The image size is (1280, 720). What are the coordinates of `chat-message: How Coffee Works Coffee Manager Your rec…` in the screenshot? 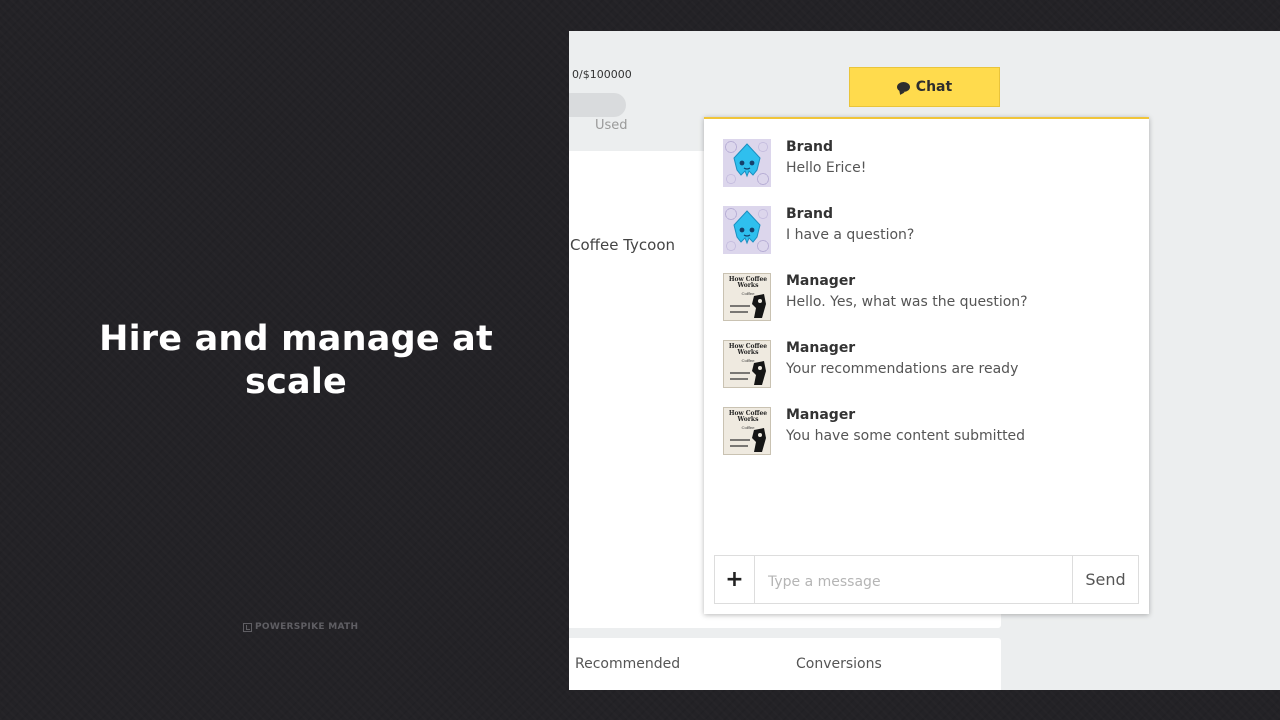 It's located at (928, 365).